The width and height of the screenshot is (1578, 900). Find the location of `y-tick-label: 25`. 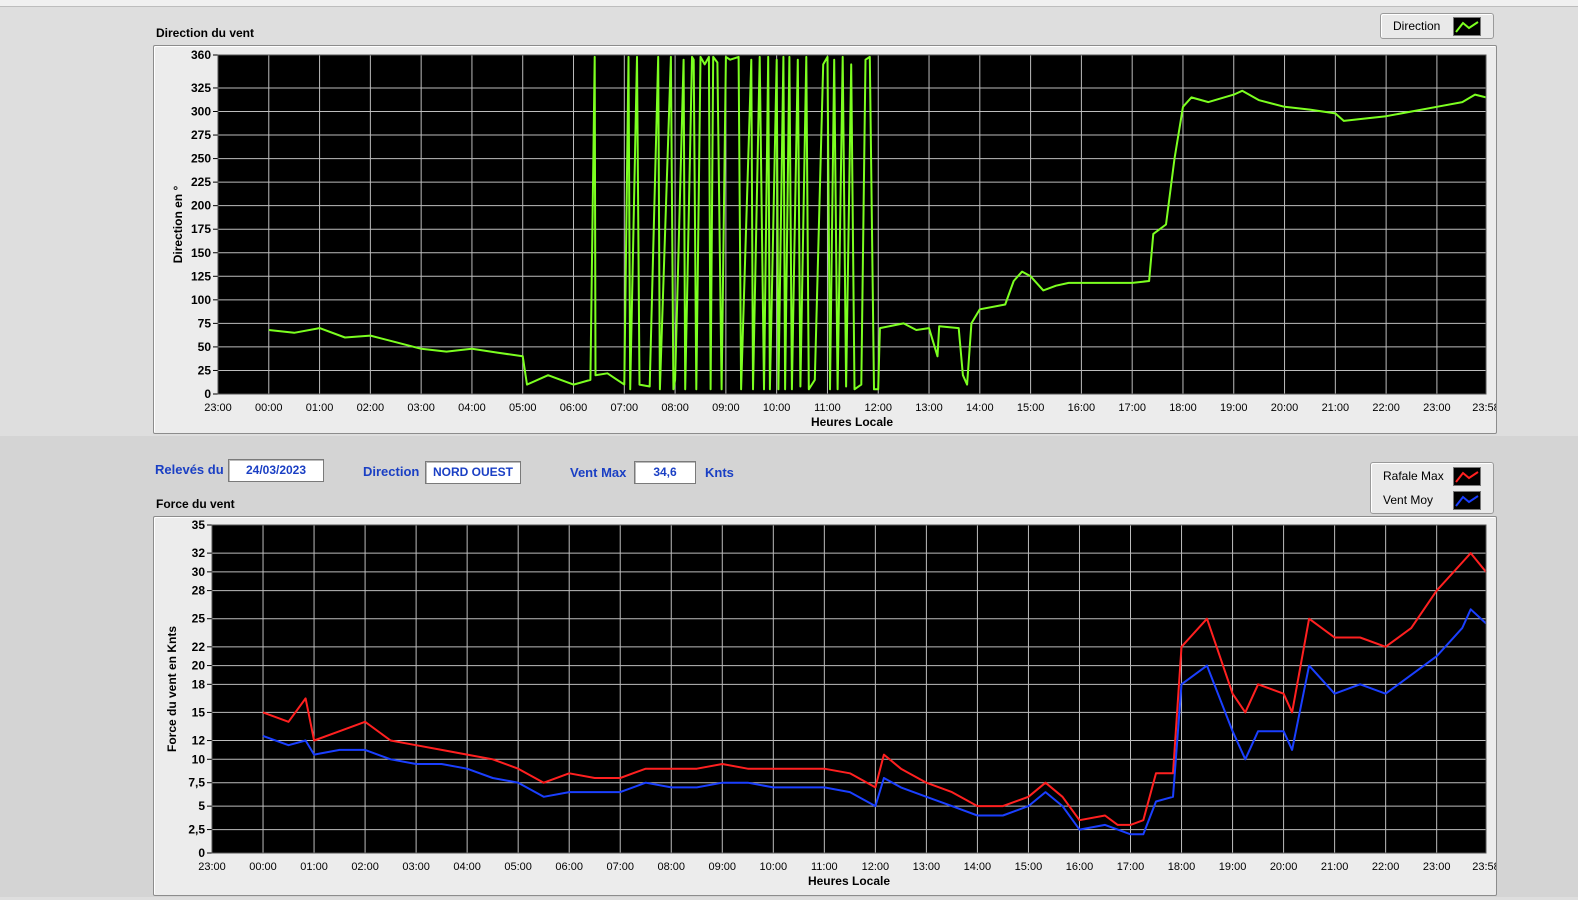

y-tick-label: 25 is located at coordinates (205, 370).